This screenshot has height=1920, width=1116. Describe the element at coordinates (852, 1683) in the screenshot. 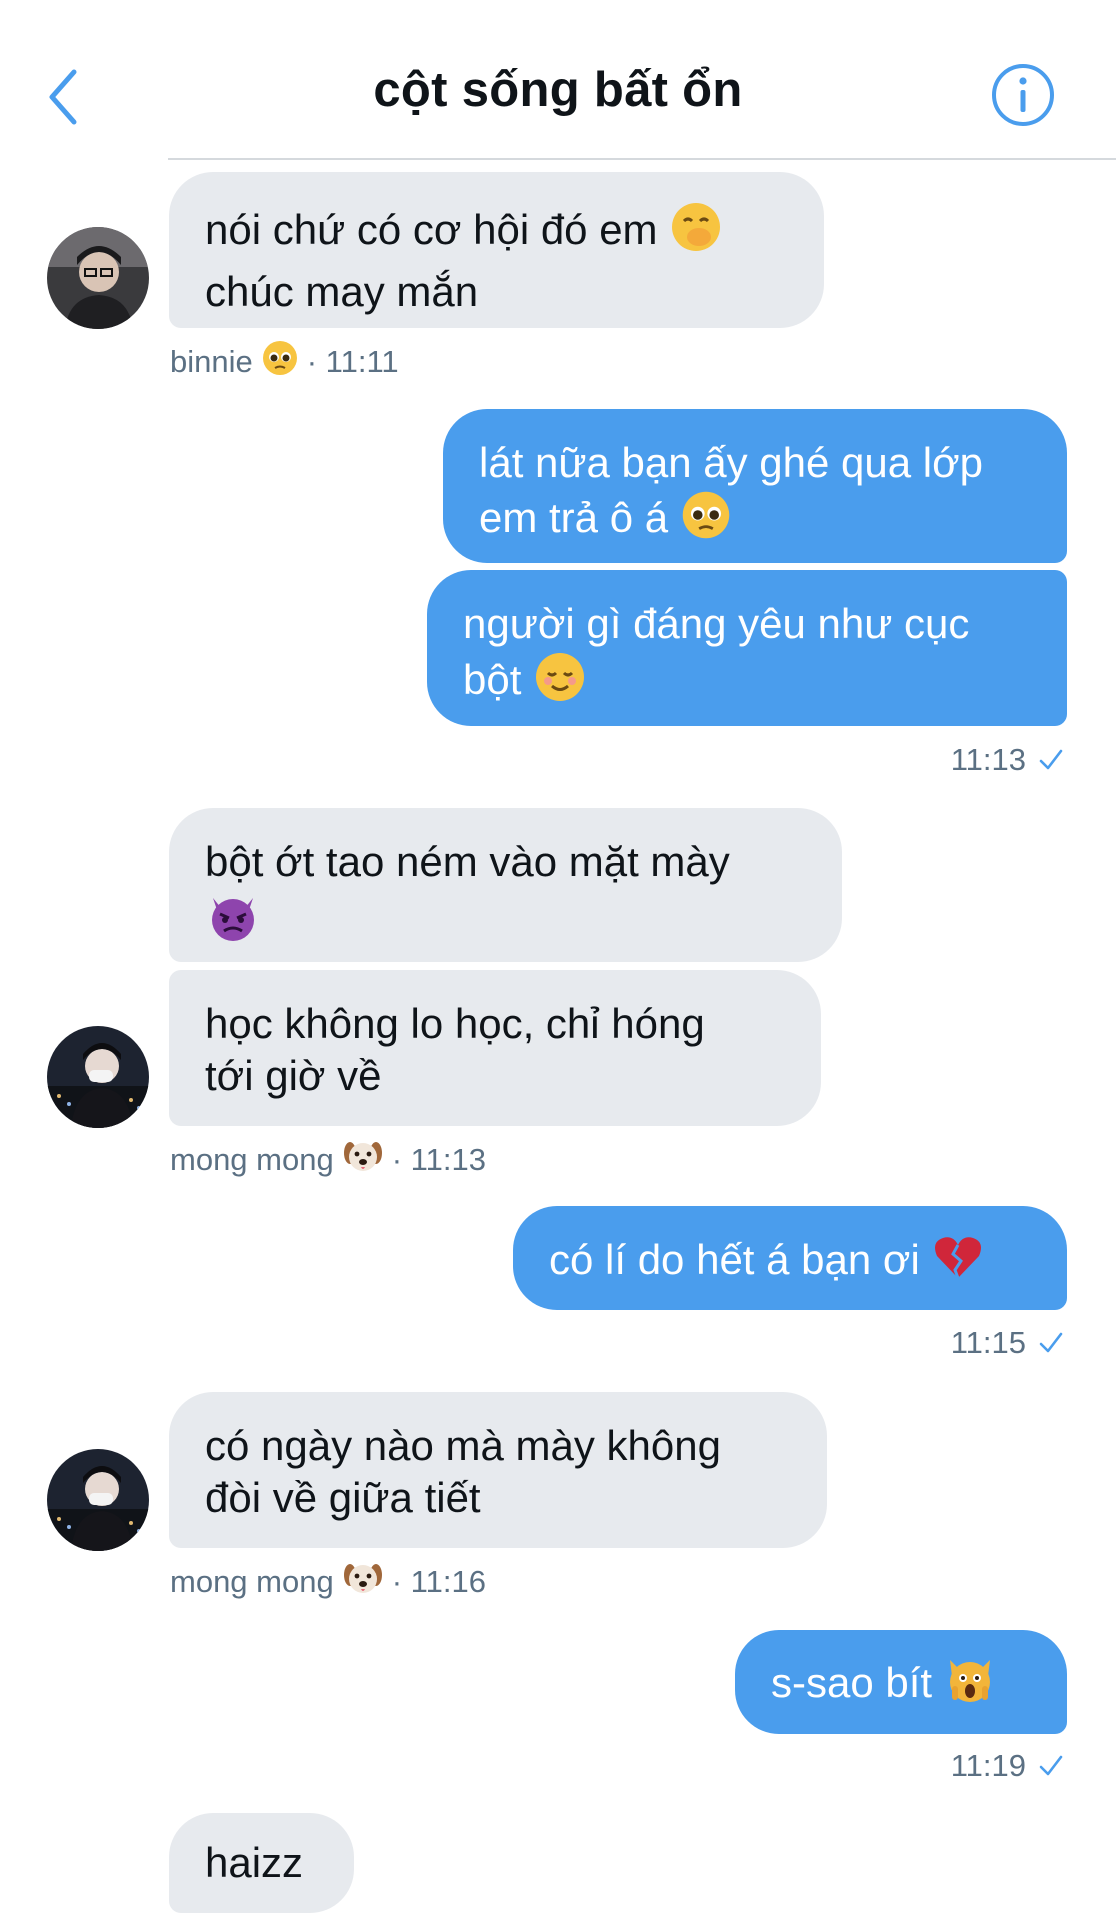

I see `message-text: s-sao bít` at that location.